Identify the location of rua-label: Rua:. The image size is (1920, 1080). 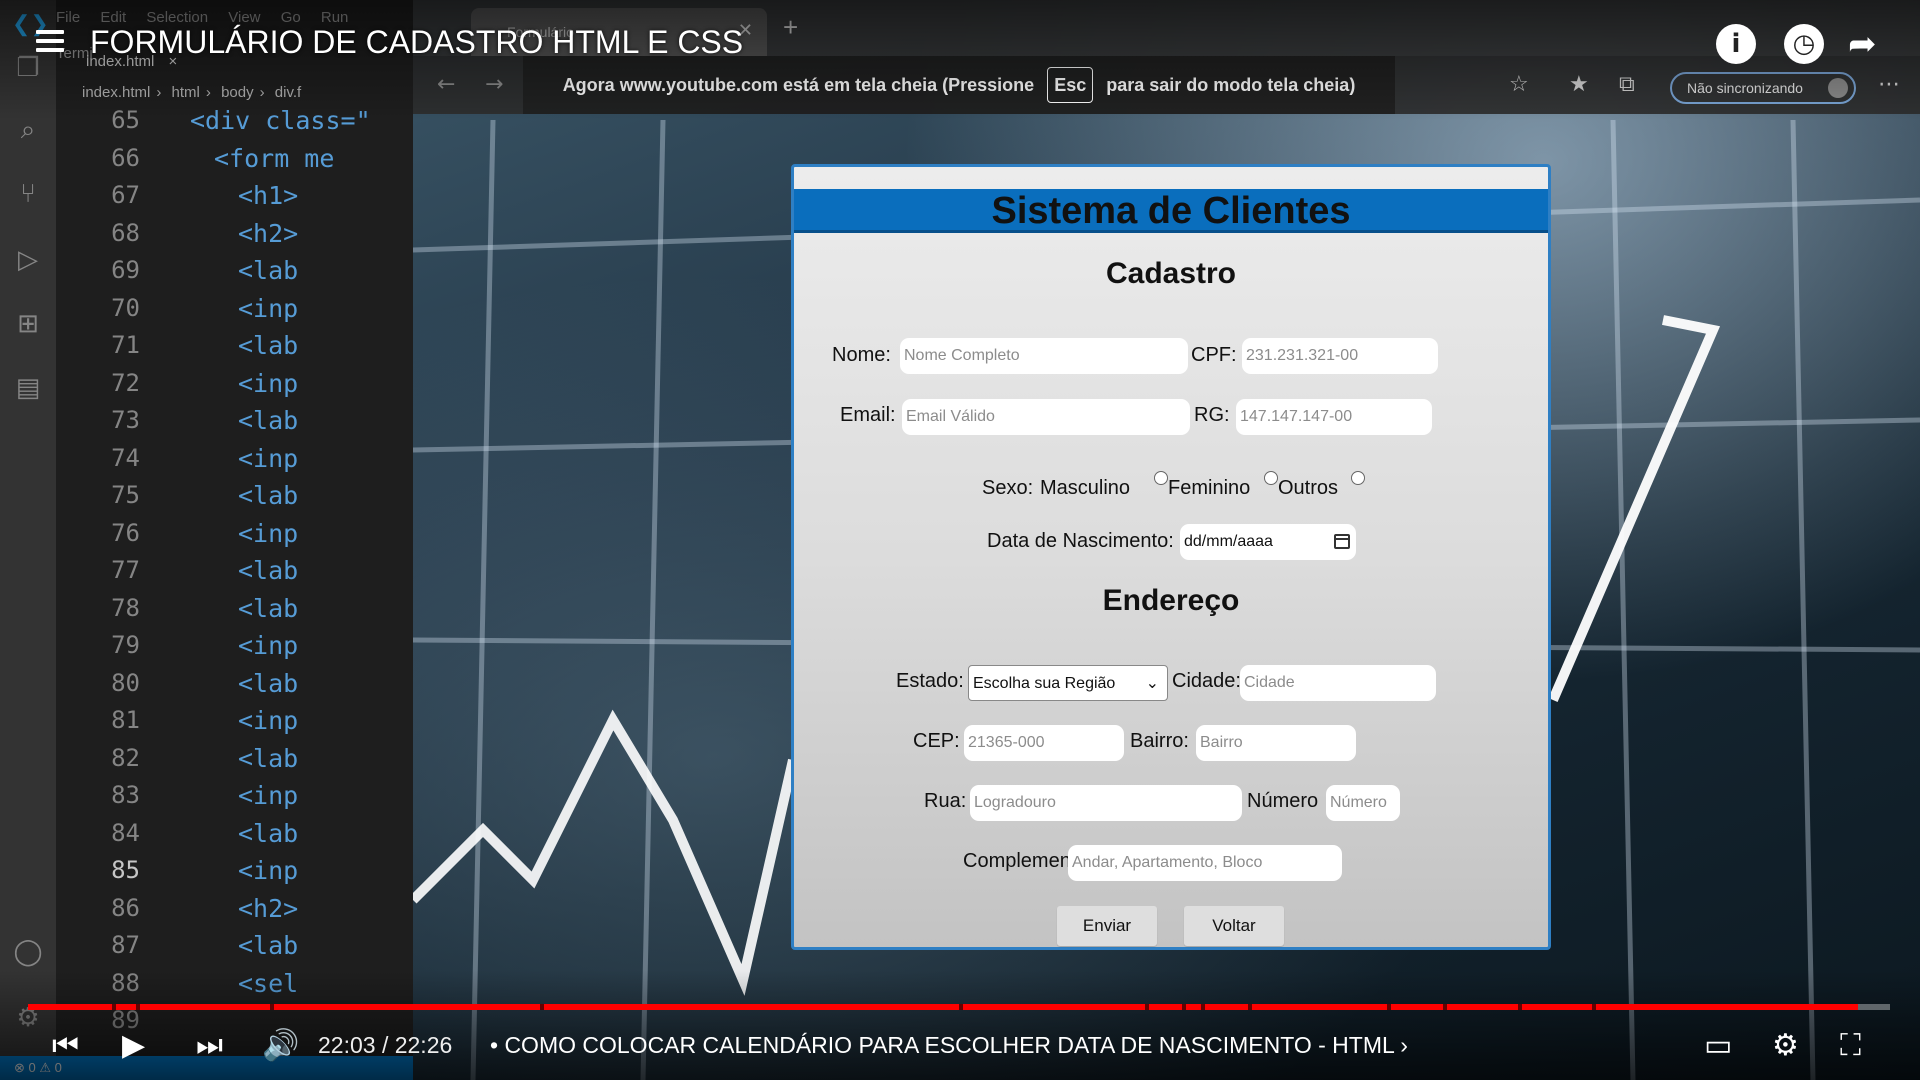
(945, 801).